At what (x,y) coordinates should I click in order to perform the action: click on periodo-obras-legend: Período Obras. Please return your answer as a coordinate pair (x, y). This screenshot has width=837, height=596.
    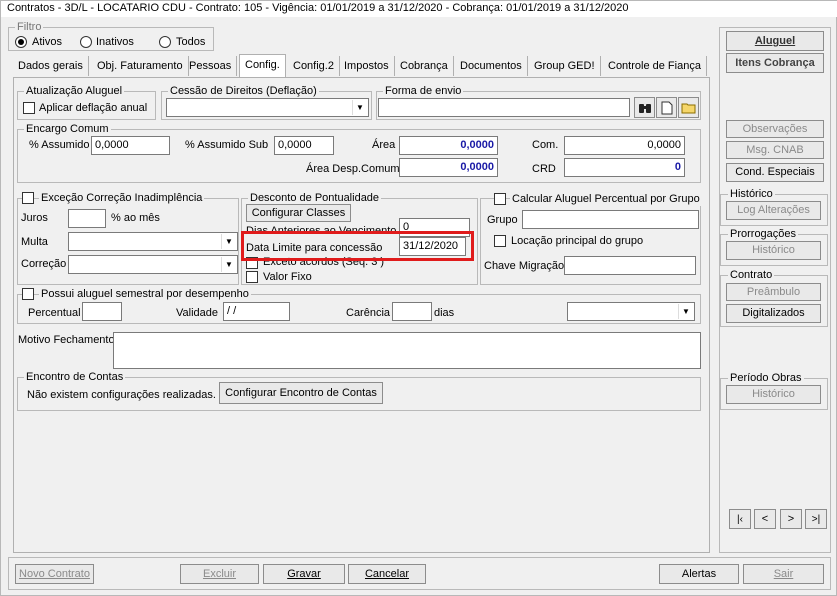
    Looking at the image, I should click on (766, 378).